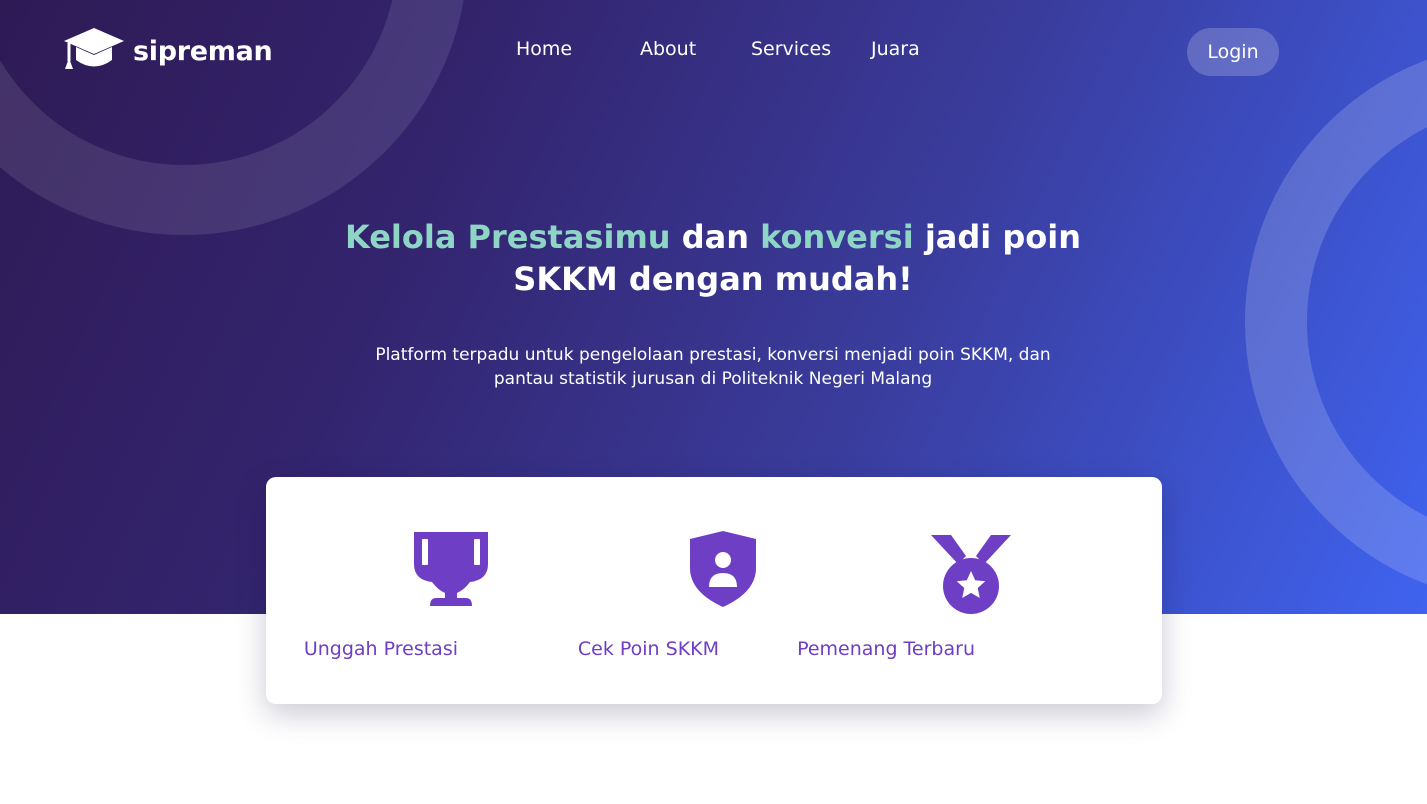 The width and height of the screenshot is (1427, 804). What do you see at coordinates (971, 575) in the screenshot?
I see `medal-icon` at bounding box center [971, 575].